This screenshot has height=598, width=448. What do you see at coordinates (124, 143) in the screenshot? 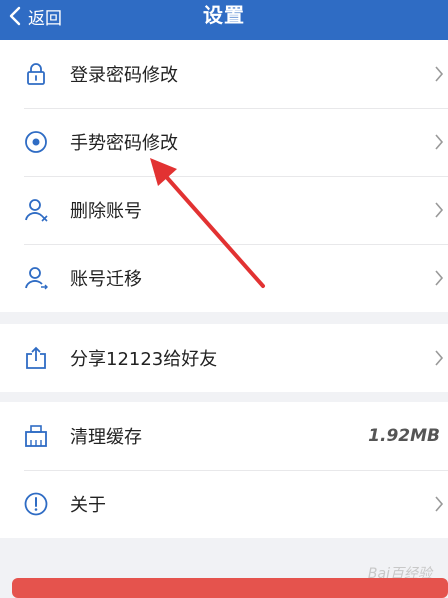
I see `setting-label: 手势密码修改` at bounding box center [124, 143].